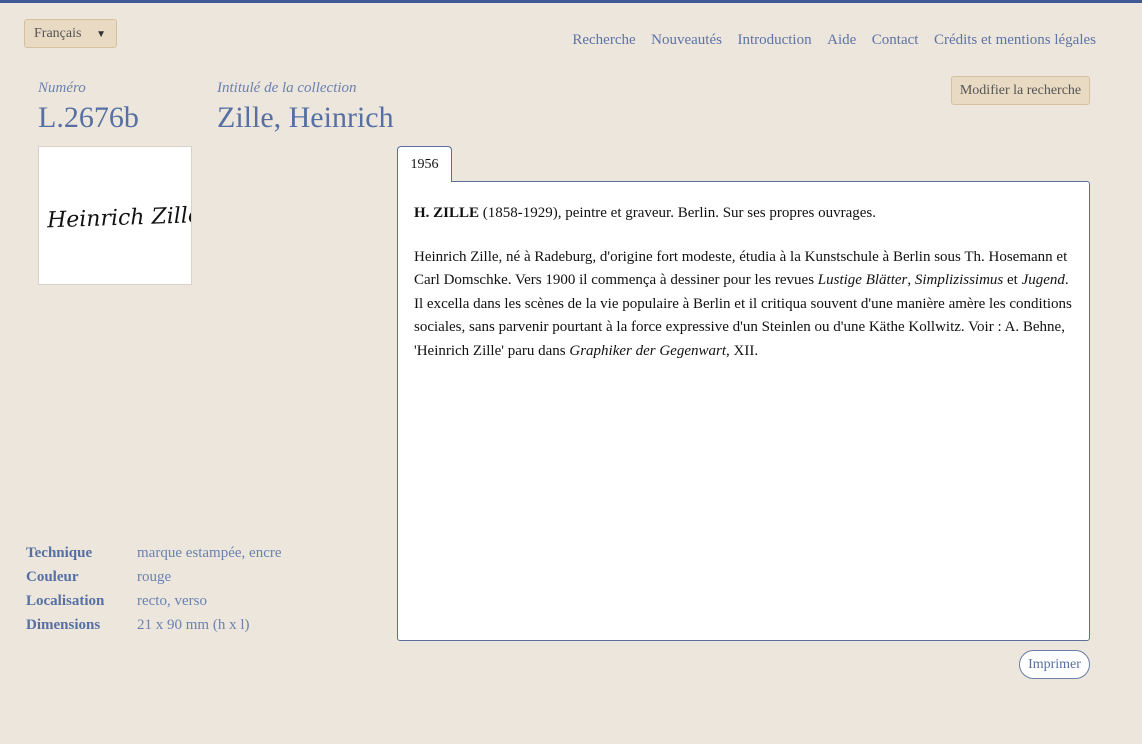  What do you see at coordinates (287, 88) in the screenshot?
I see `collection-label: Intitulé de la collection` at bounding box center [287, 88].